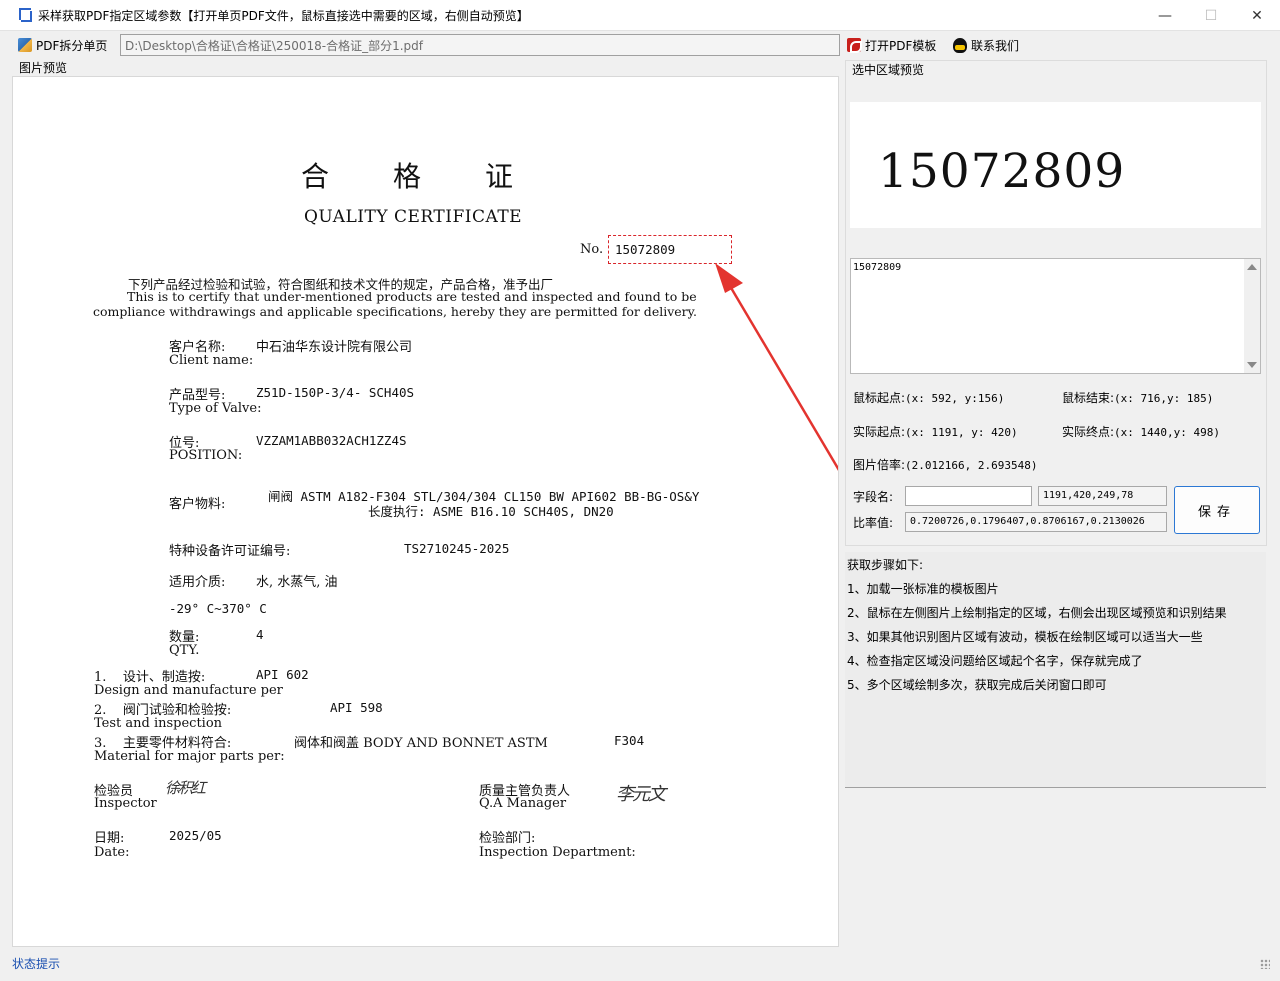 The image size is (1280, 981). Describe the element at coordinates (901, 45) in the screenshot. I see `open-template-label: 打开PDF模板` at that location.